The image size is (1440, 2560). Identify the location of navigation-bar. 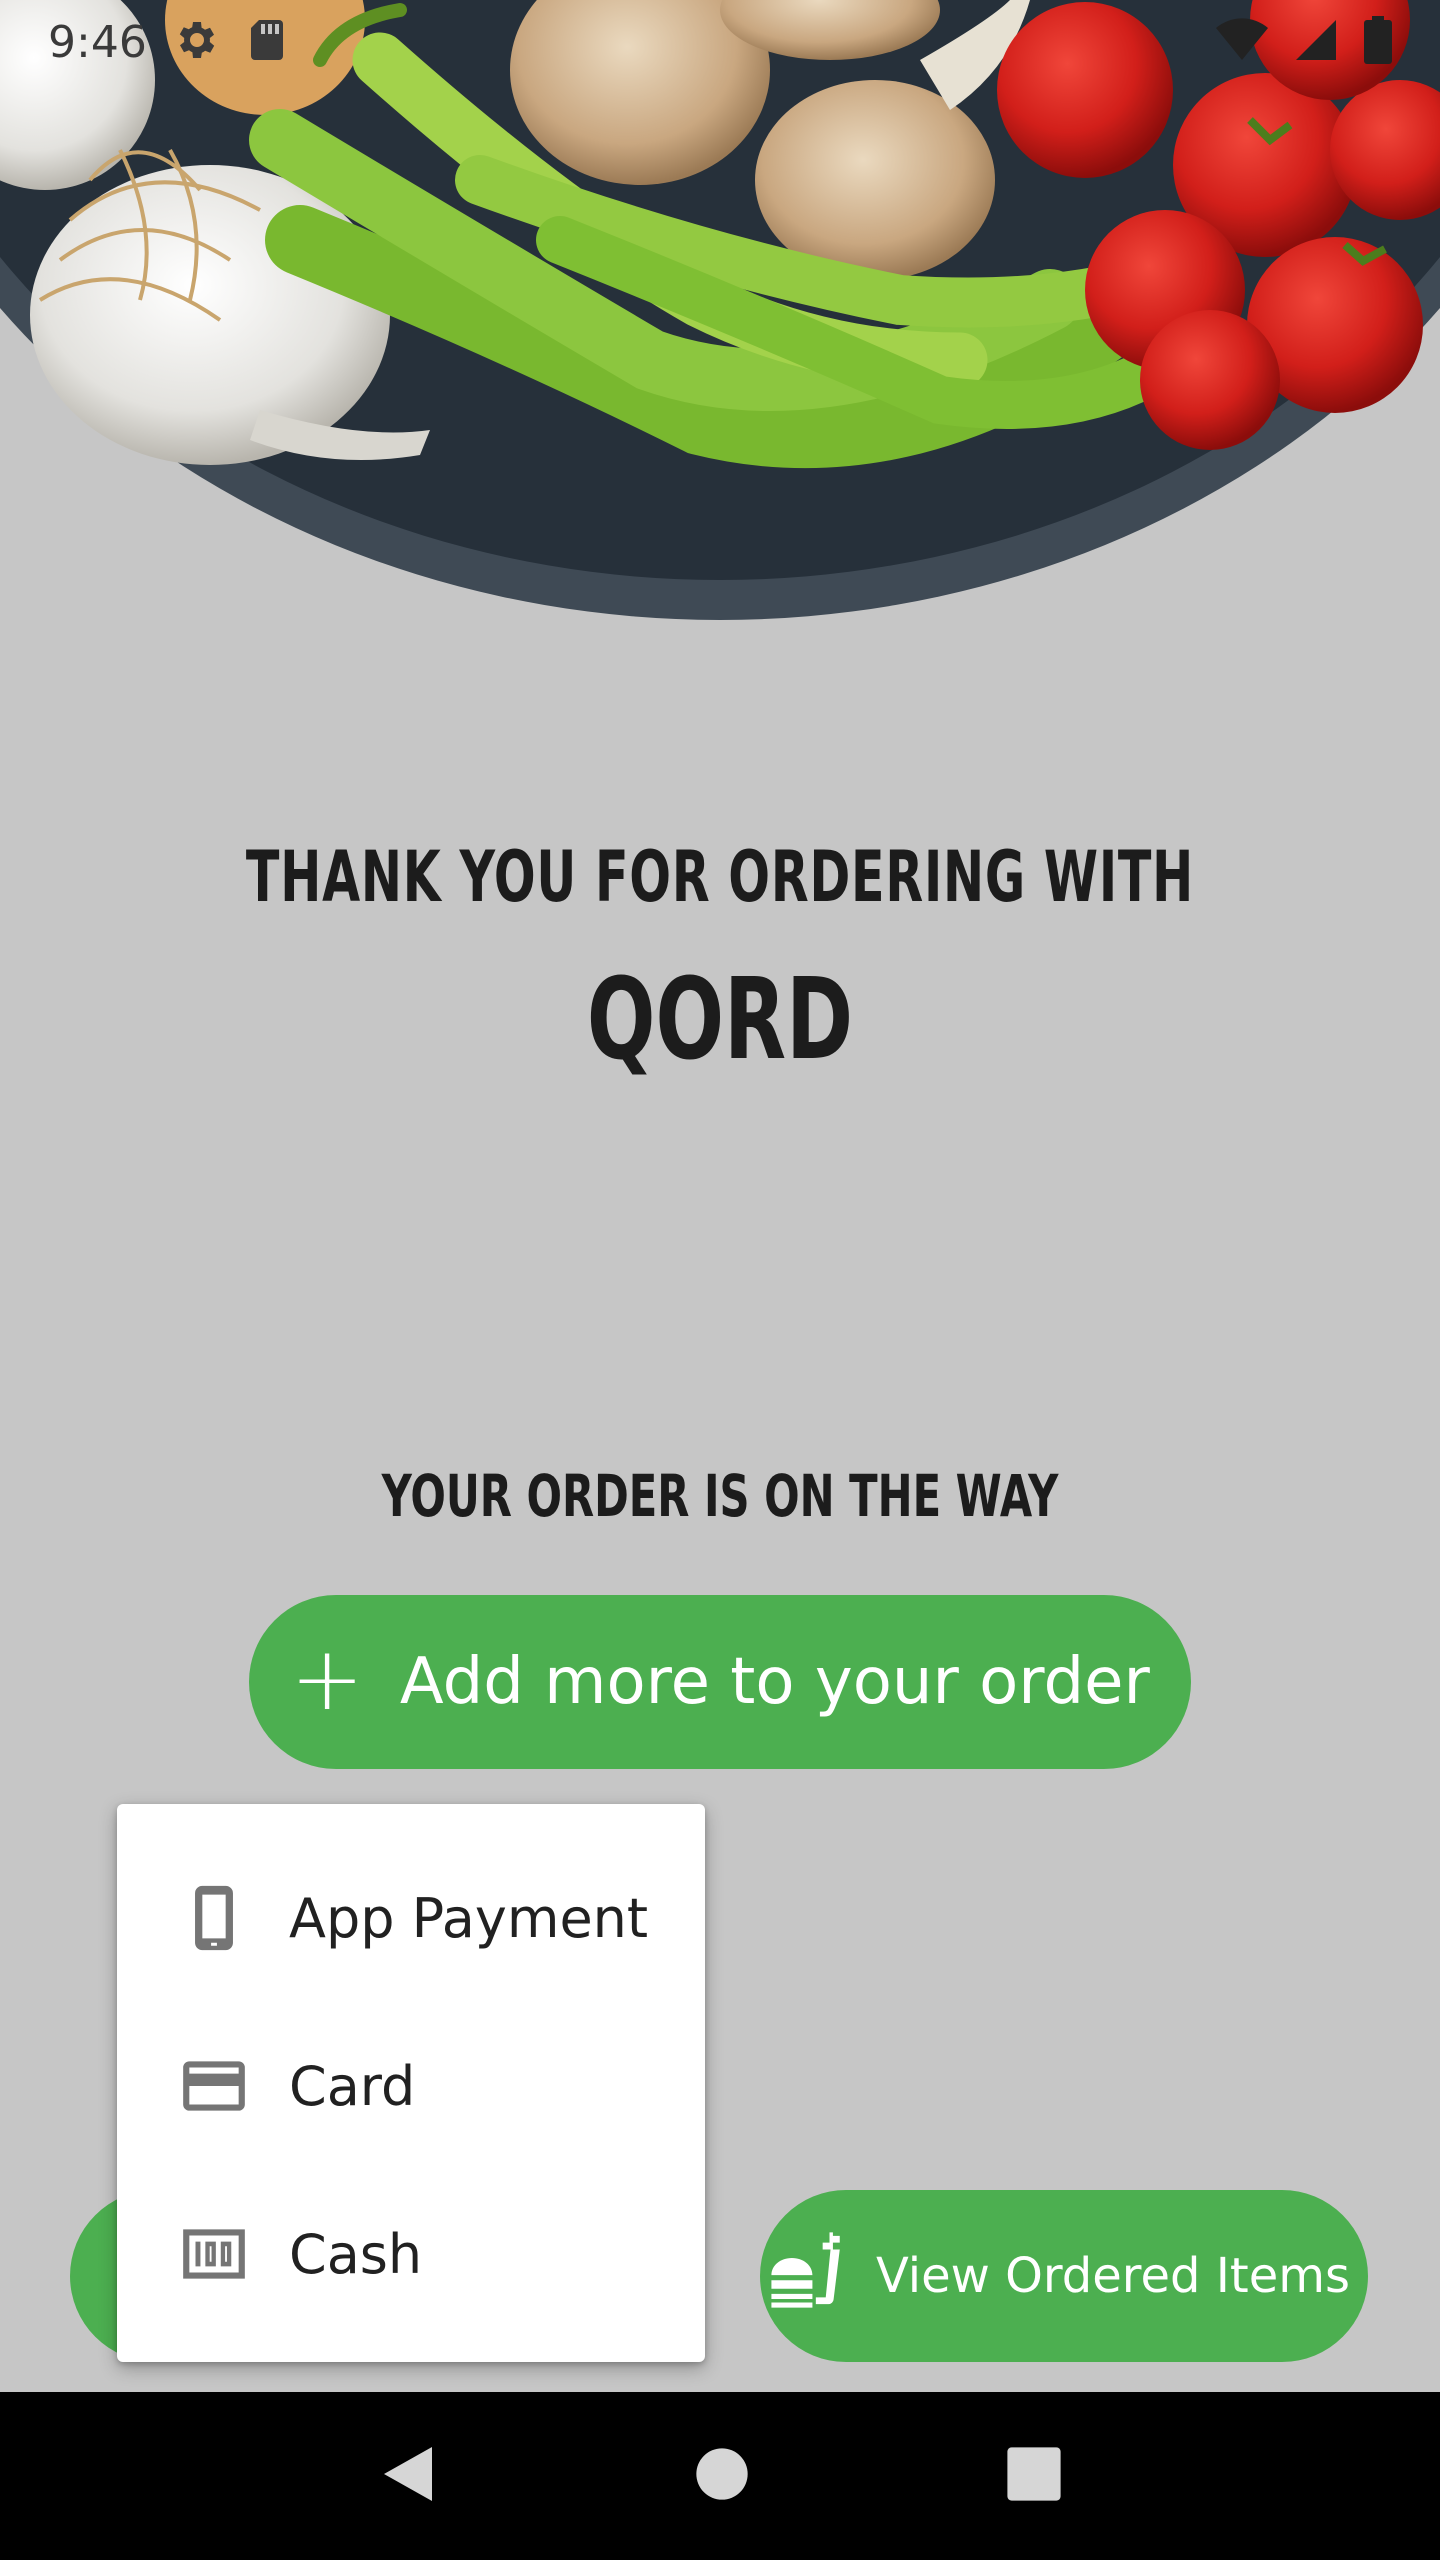
(720, 2476).